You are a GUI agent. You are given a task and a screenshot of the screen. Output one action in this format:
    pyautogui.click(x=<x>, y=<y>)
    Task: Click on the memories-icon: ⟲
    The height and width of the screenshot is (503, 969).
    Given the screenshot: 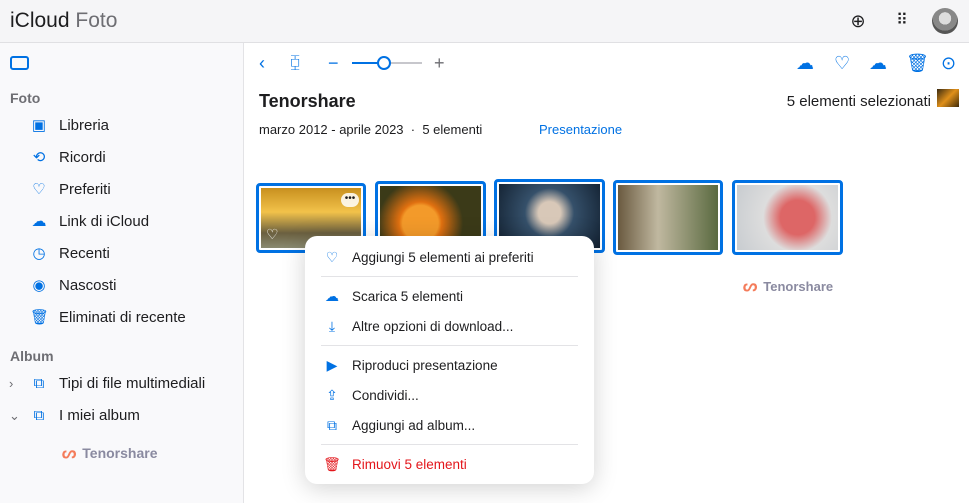 What is the action you would take?
    pyautogui.click(x=39, y=157)
    